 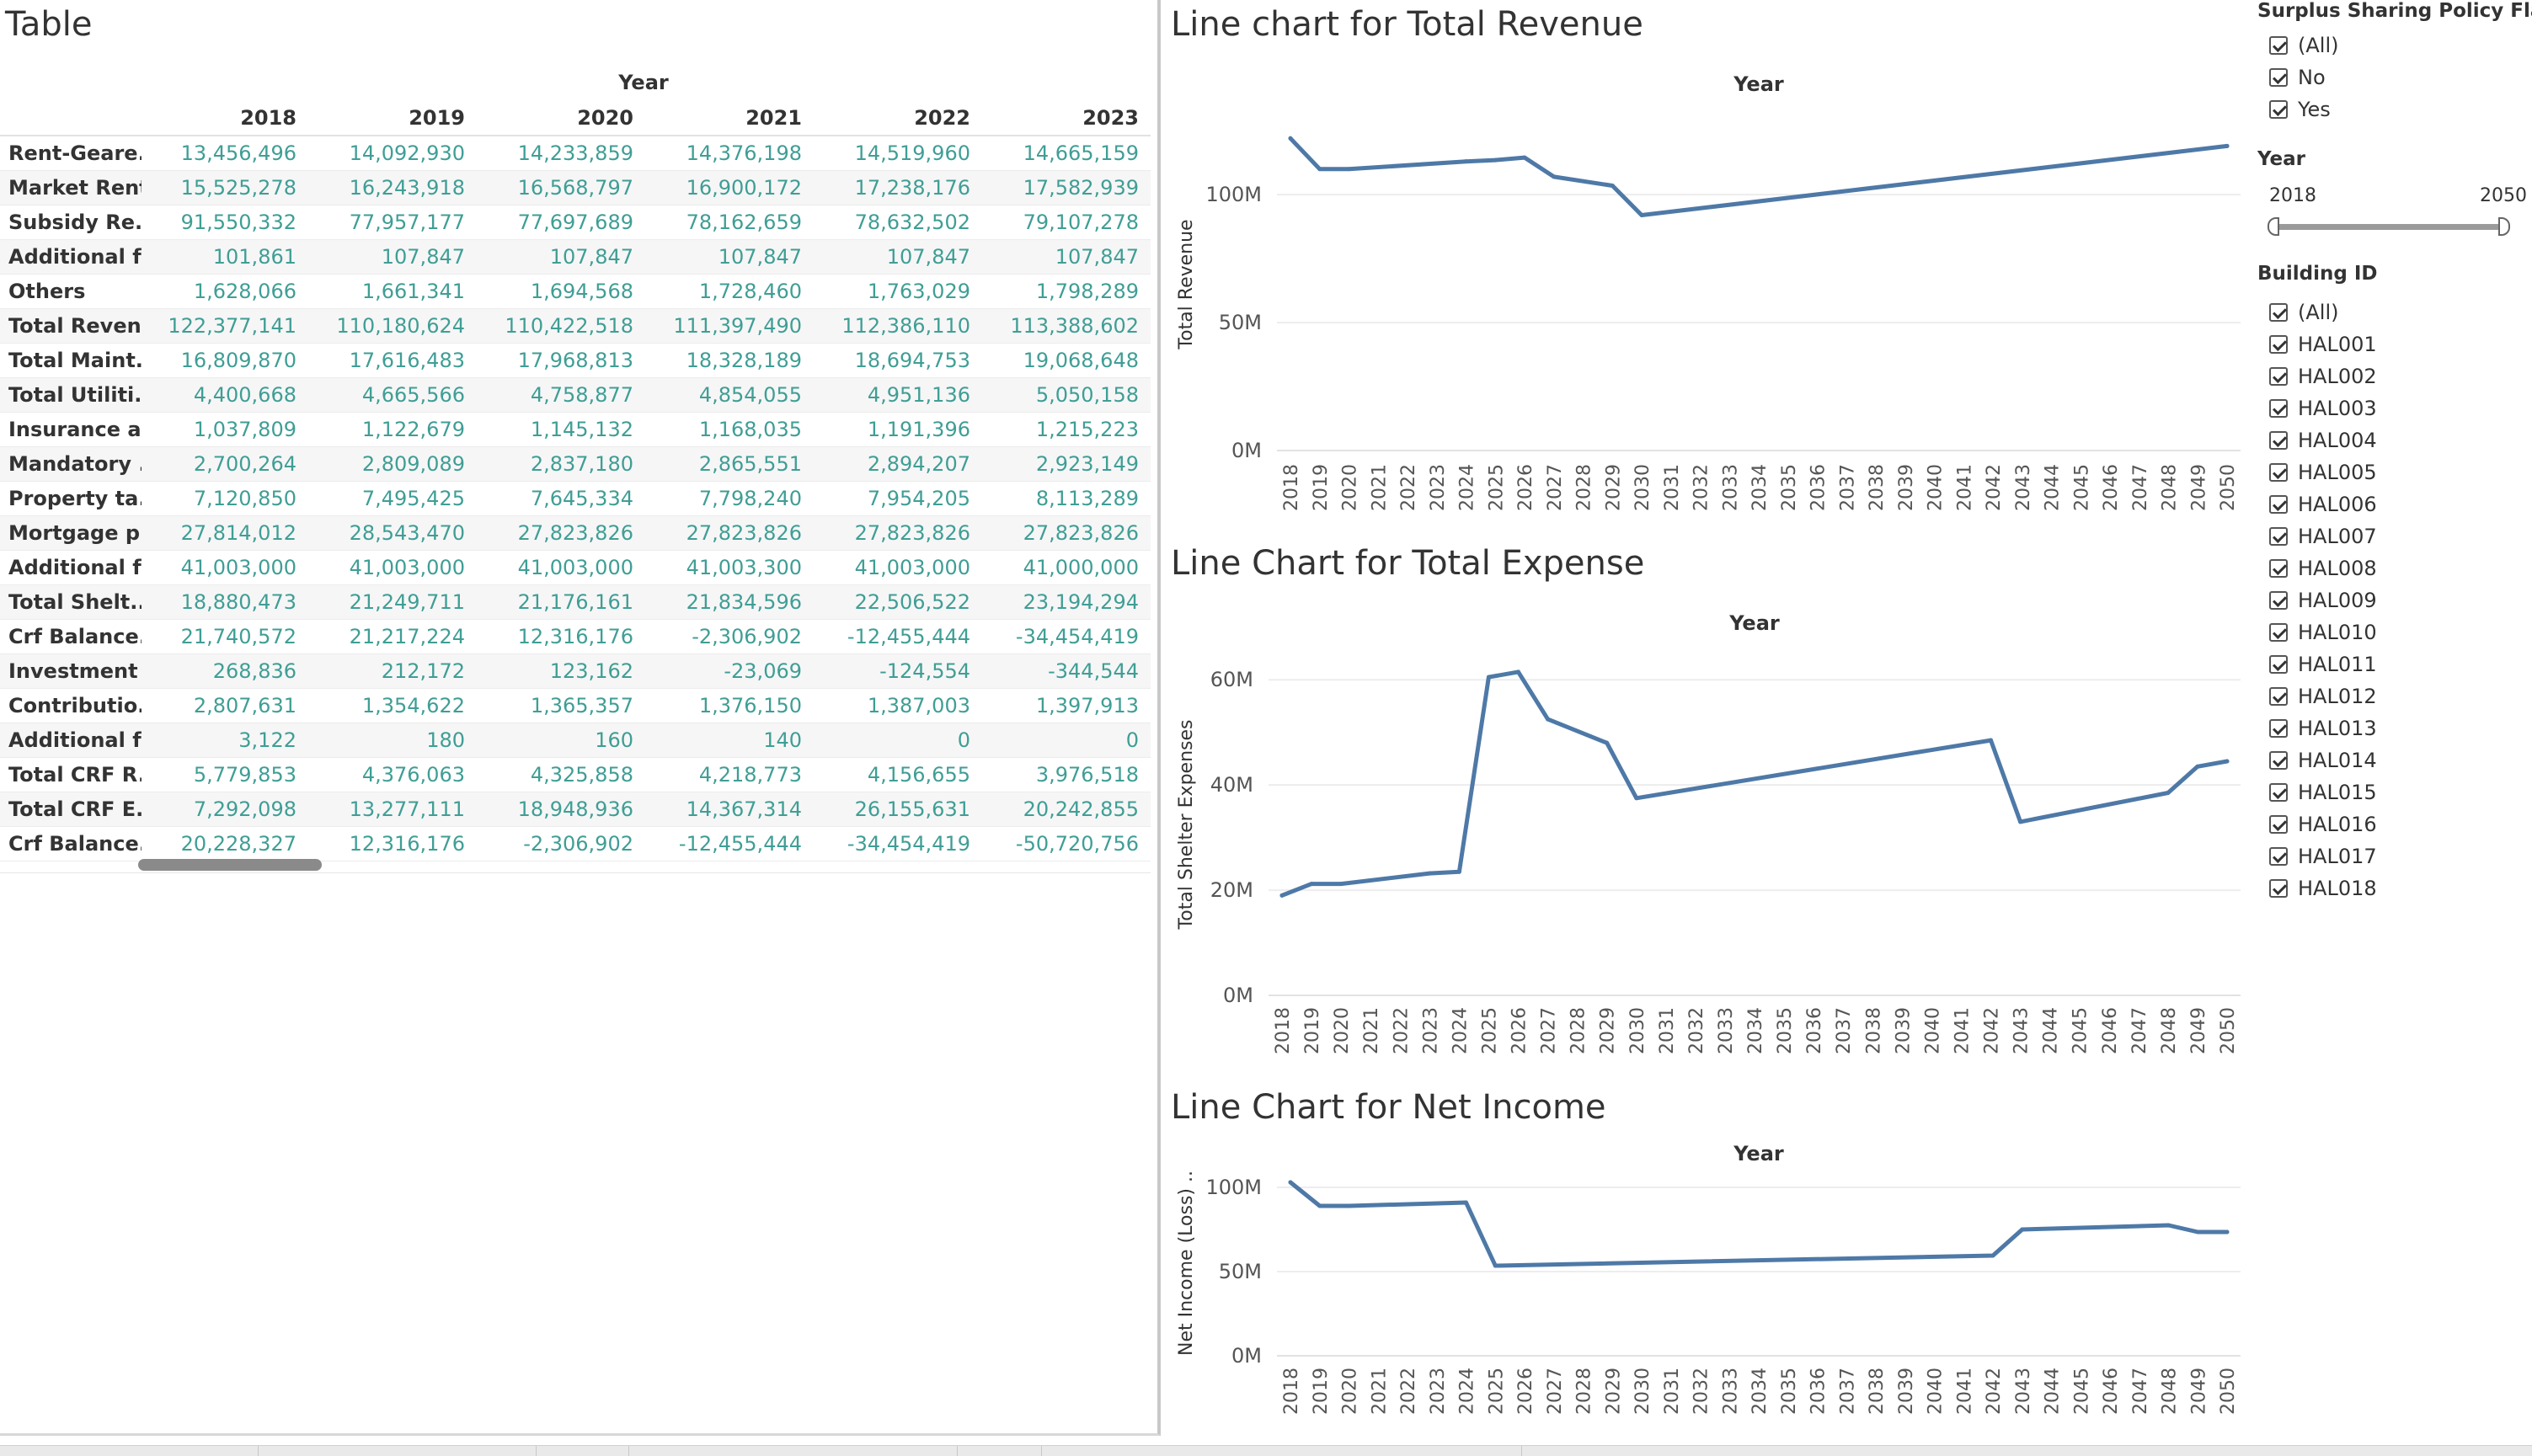 What do you see at coordinates (2323, 792) in the screenshot?
I see `building-filter-option: HAL015` at bounding box center [2323, 792].